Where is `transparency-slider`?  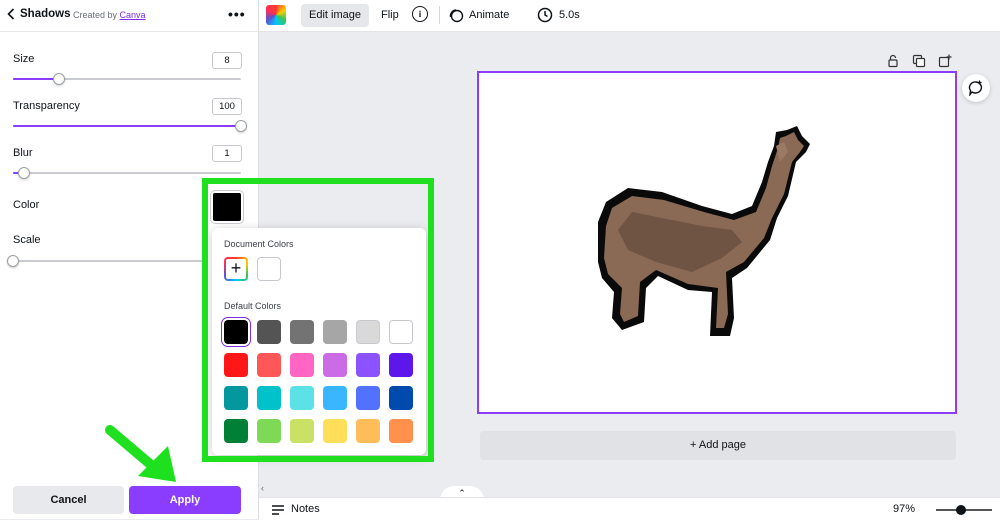 transparency-slider is located at coordinates (130, 126).